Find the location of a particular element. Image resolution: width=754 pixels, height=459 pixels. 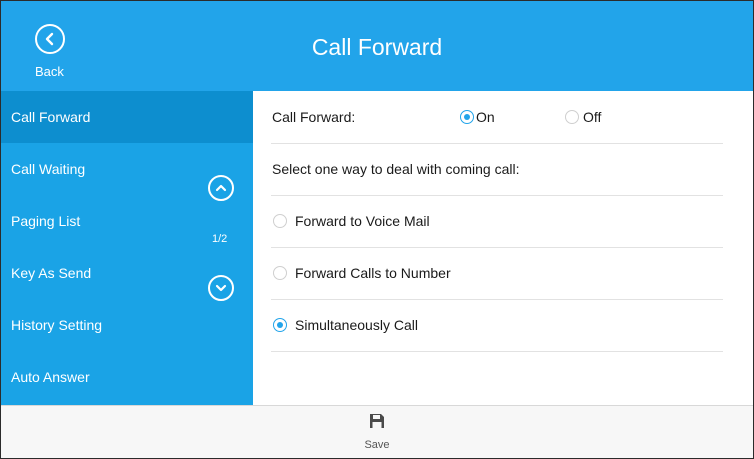

sidebar-item-label: History Setting is located at coordinates (57, 325).